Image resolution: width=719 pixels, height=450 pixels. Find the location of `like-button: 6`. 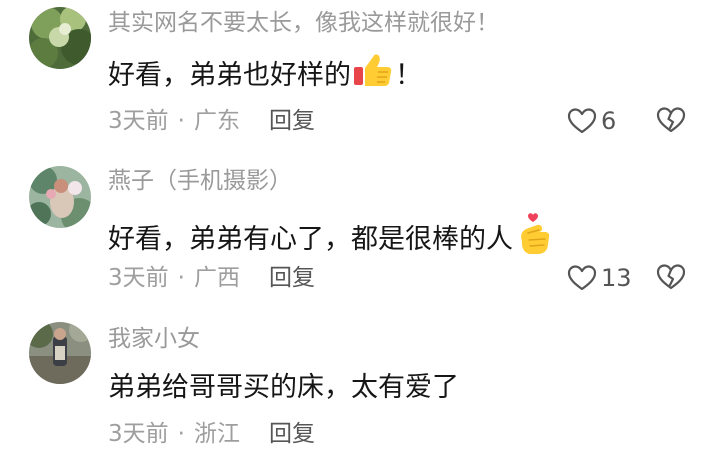

like-button: 6 is located at coordinates (591, 121).